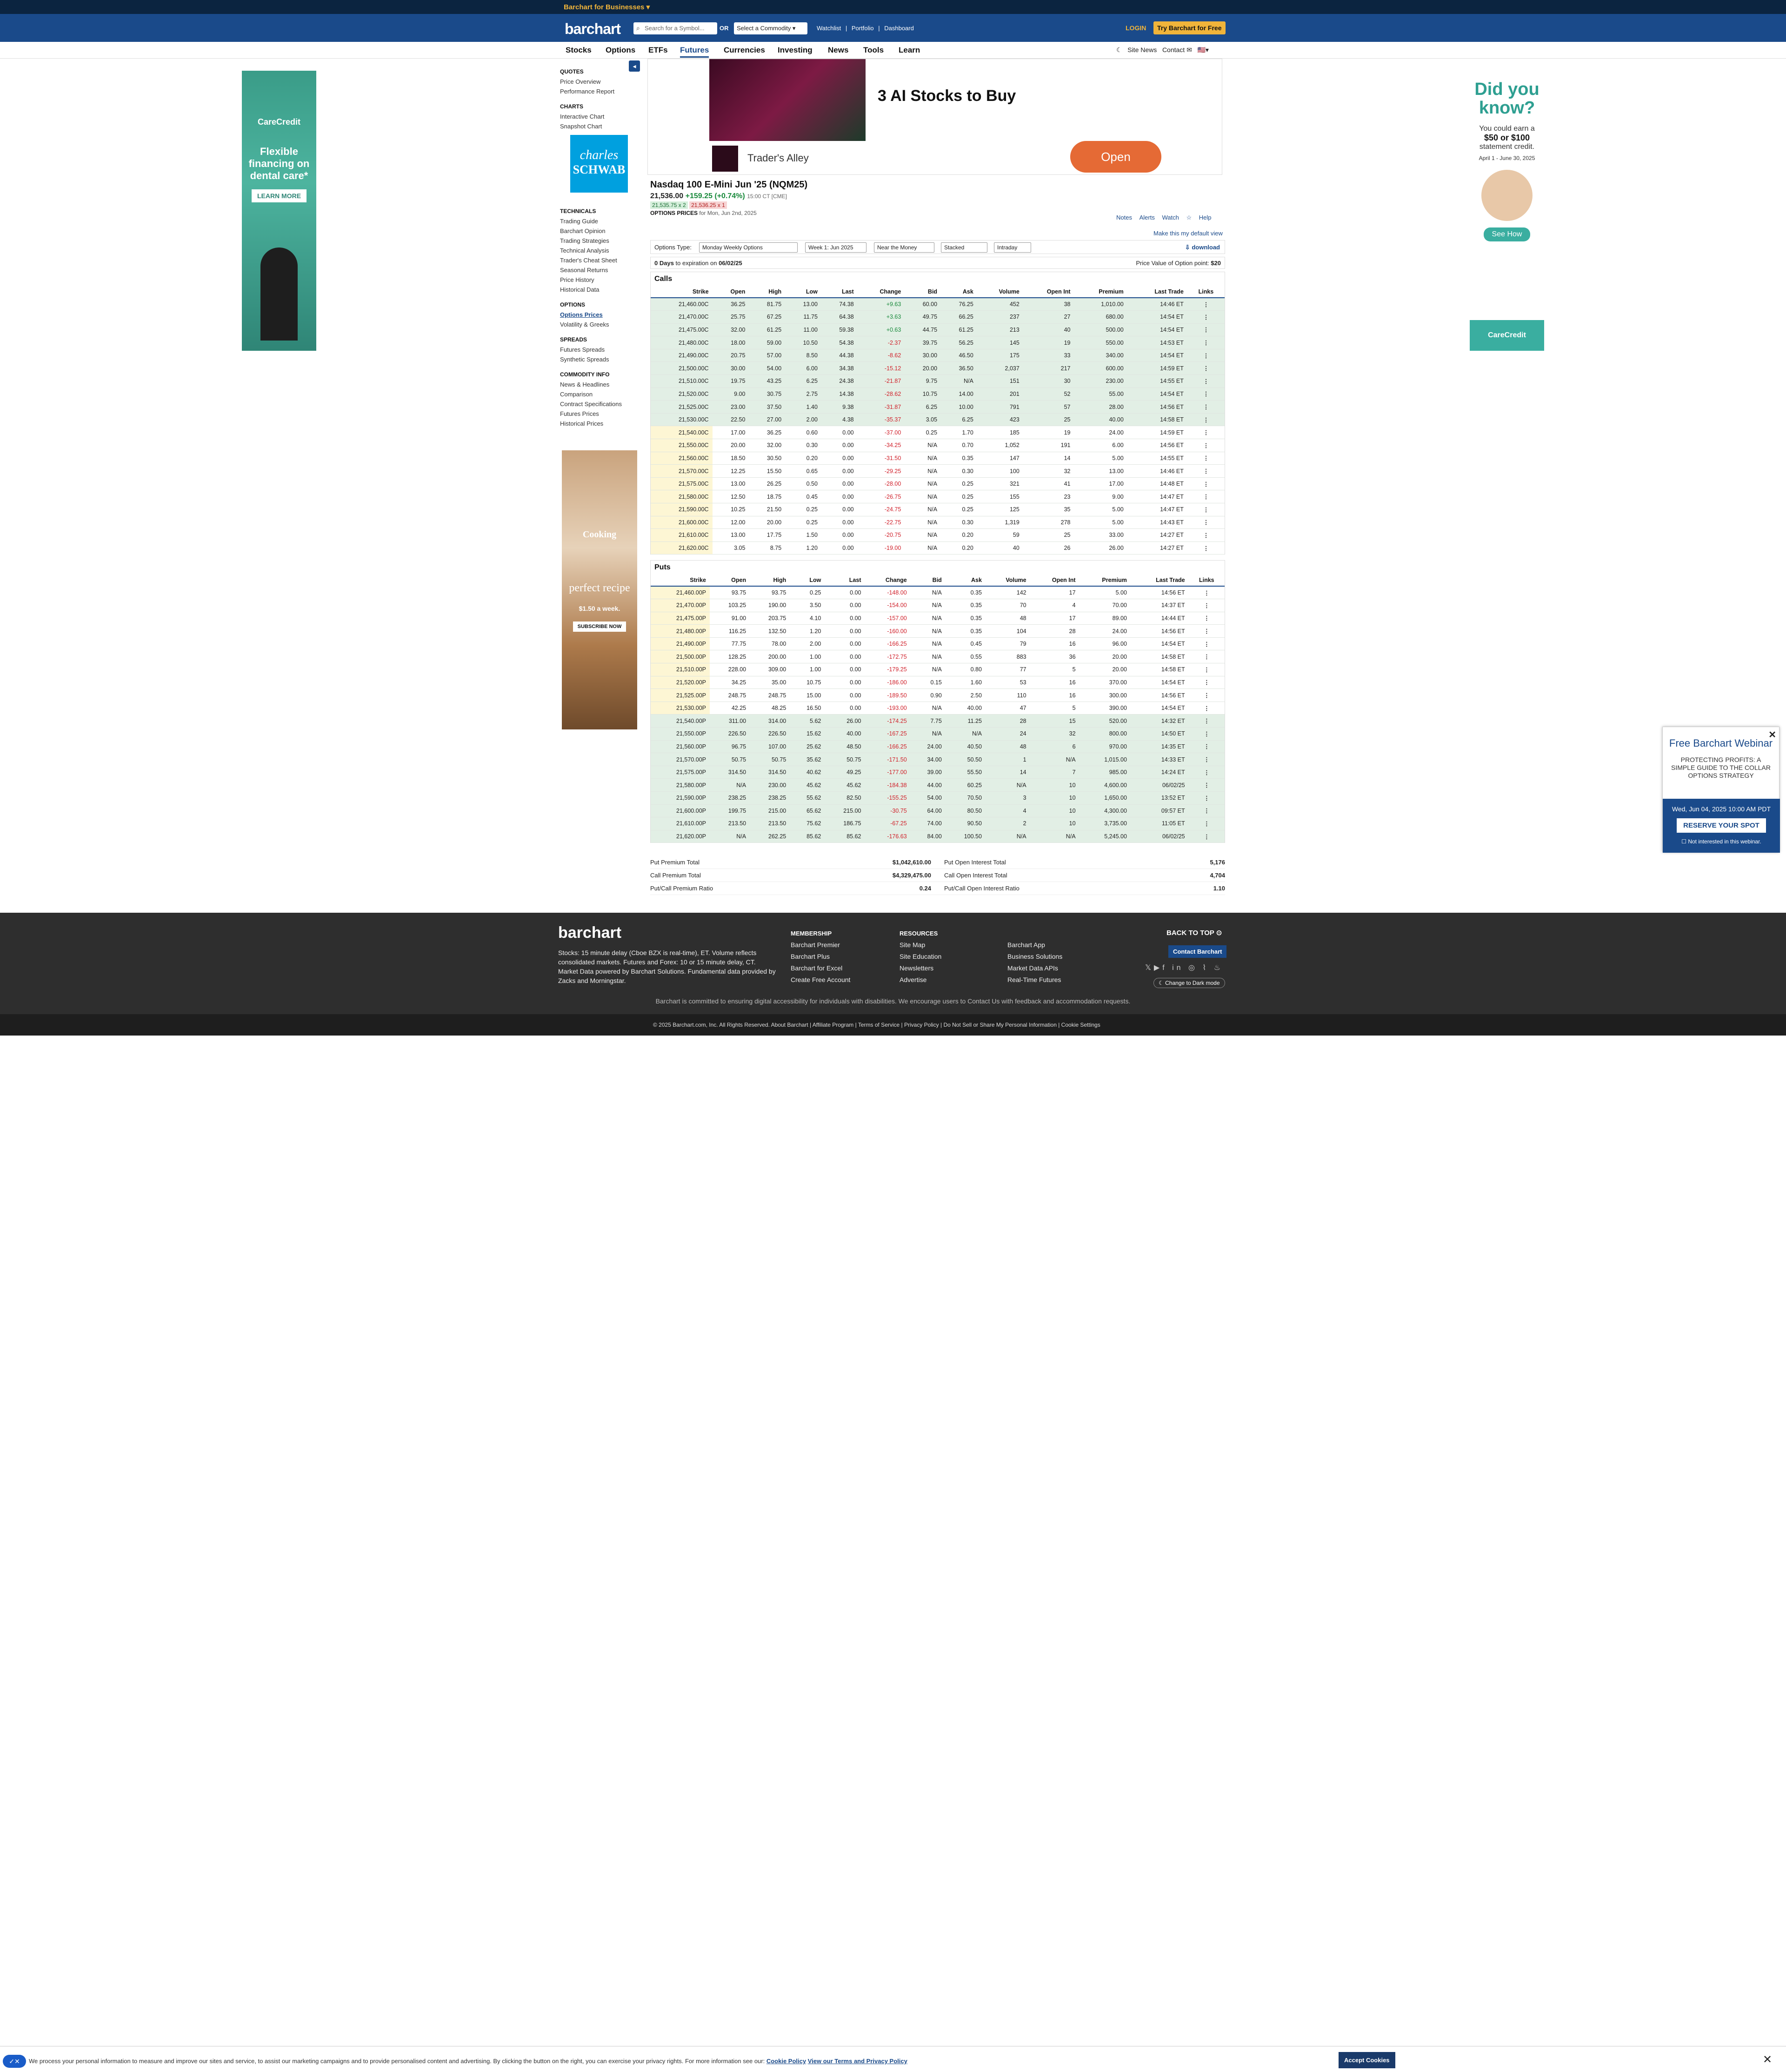  I want to click on strike-cell: 21,525.00C, so click(682, 407).